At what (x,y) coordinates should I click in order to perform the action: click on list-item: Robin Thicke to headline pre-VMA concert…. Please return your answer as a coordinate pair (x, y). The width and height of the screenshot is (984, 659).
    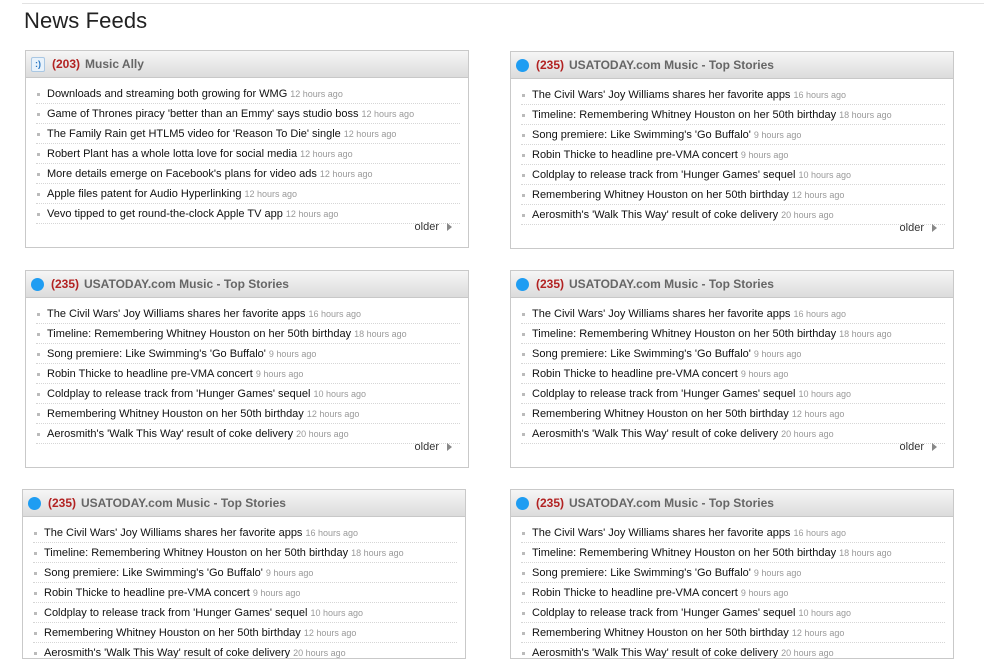
    Looking at the image, I should click on (733, 593).